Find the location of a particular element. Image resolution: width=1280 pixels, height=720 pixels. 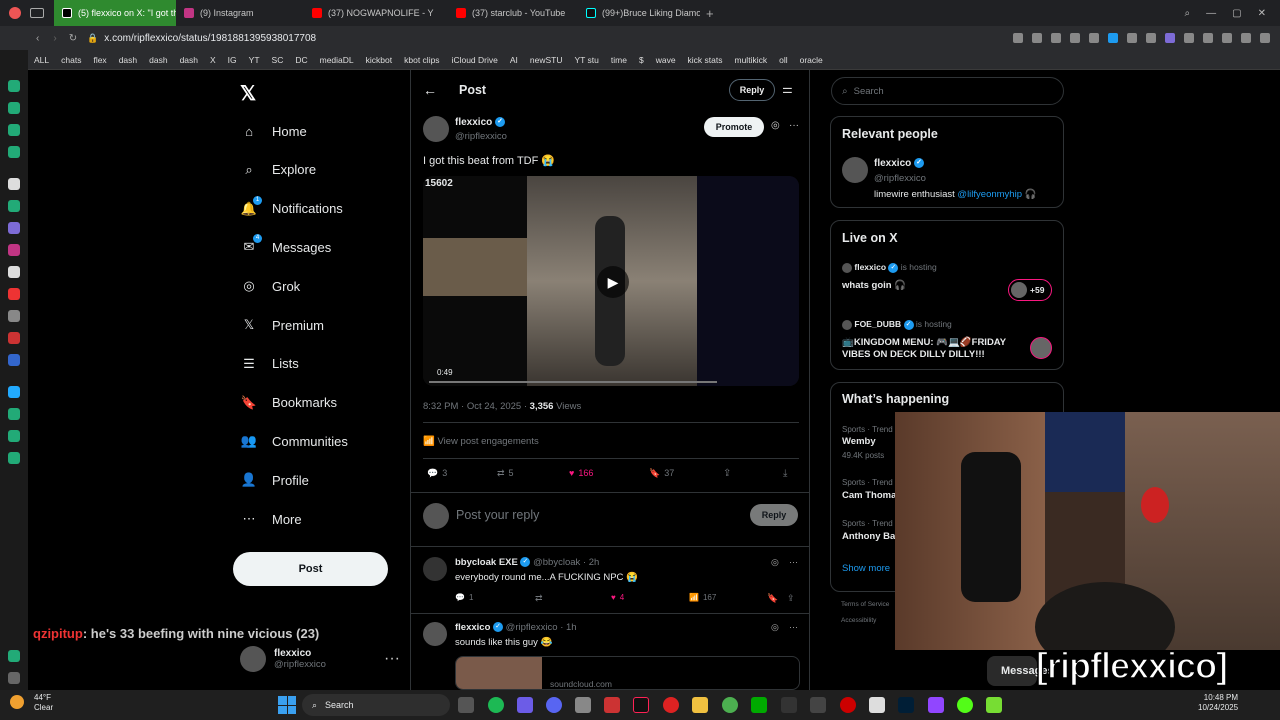

bookmark-icon: 🔖 is located at coordinates (772, 598).